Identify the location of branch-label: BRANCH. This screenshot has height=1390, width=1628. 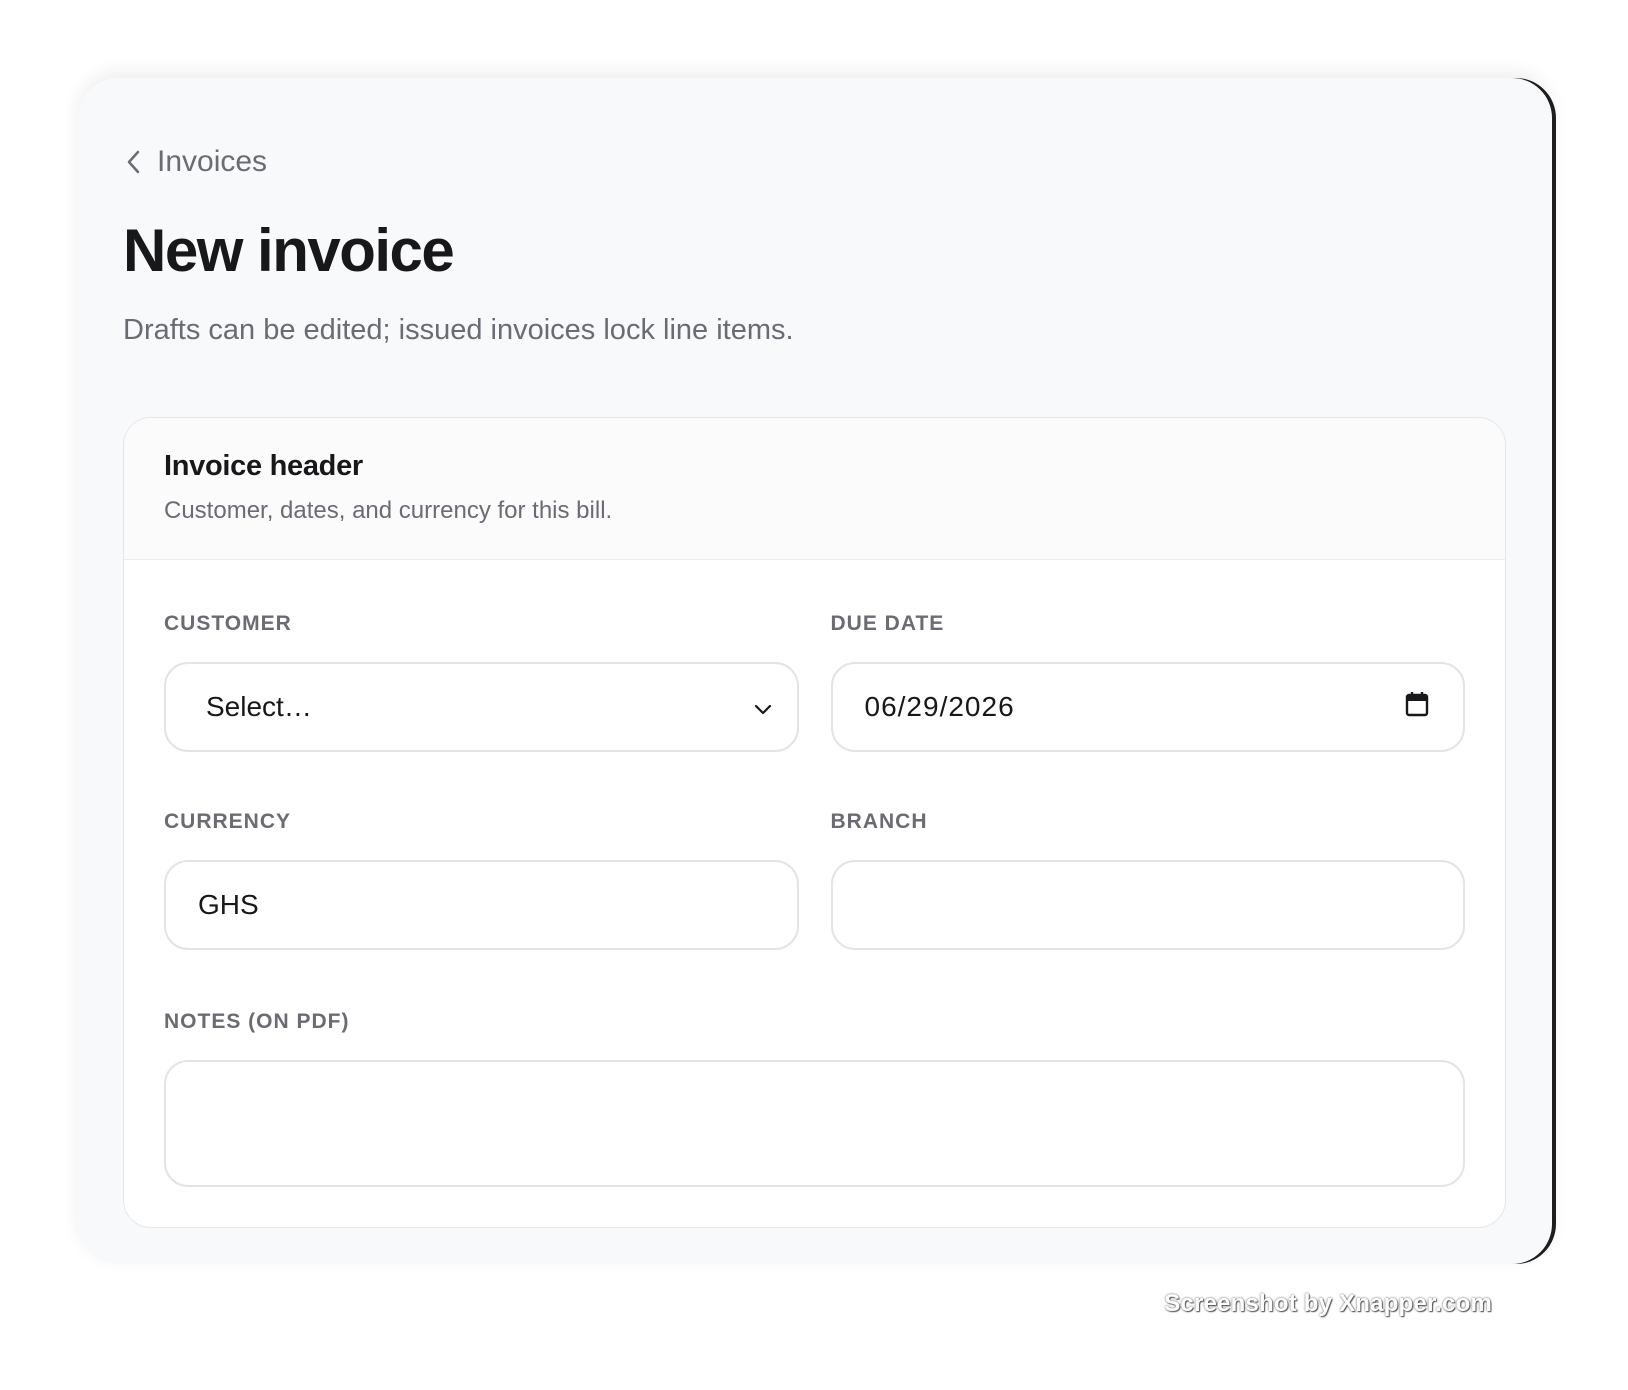
(879, 821).